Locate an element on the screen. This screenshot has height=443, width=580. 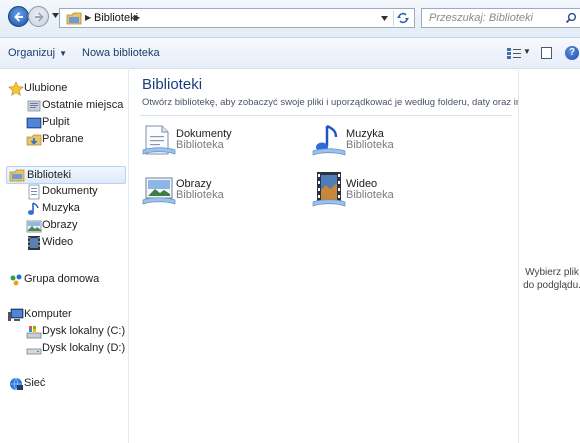
nav-item-documents: Dokumenty is located at coordinates (76, 192).